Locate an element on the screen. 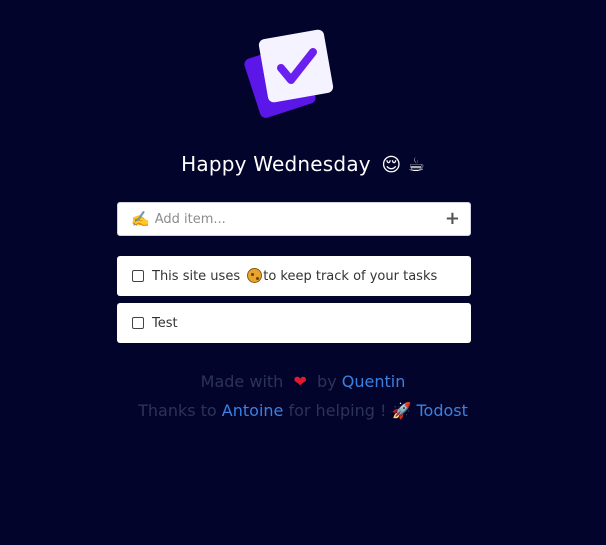 This screenshot has width=606, height=545. heart-icon: ❤ is located at coordinates (300, 381).